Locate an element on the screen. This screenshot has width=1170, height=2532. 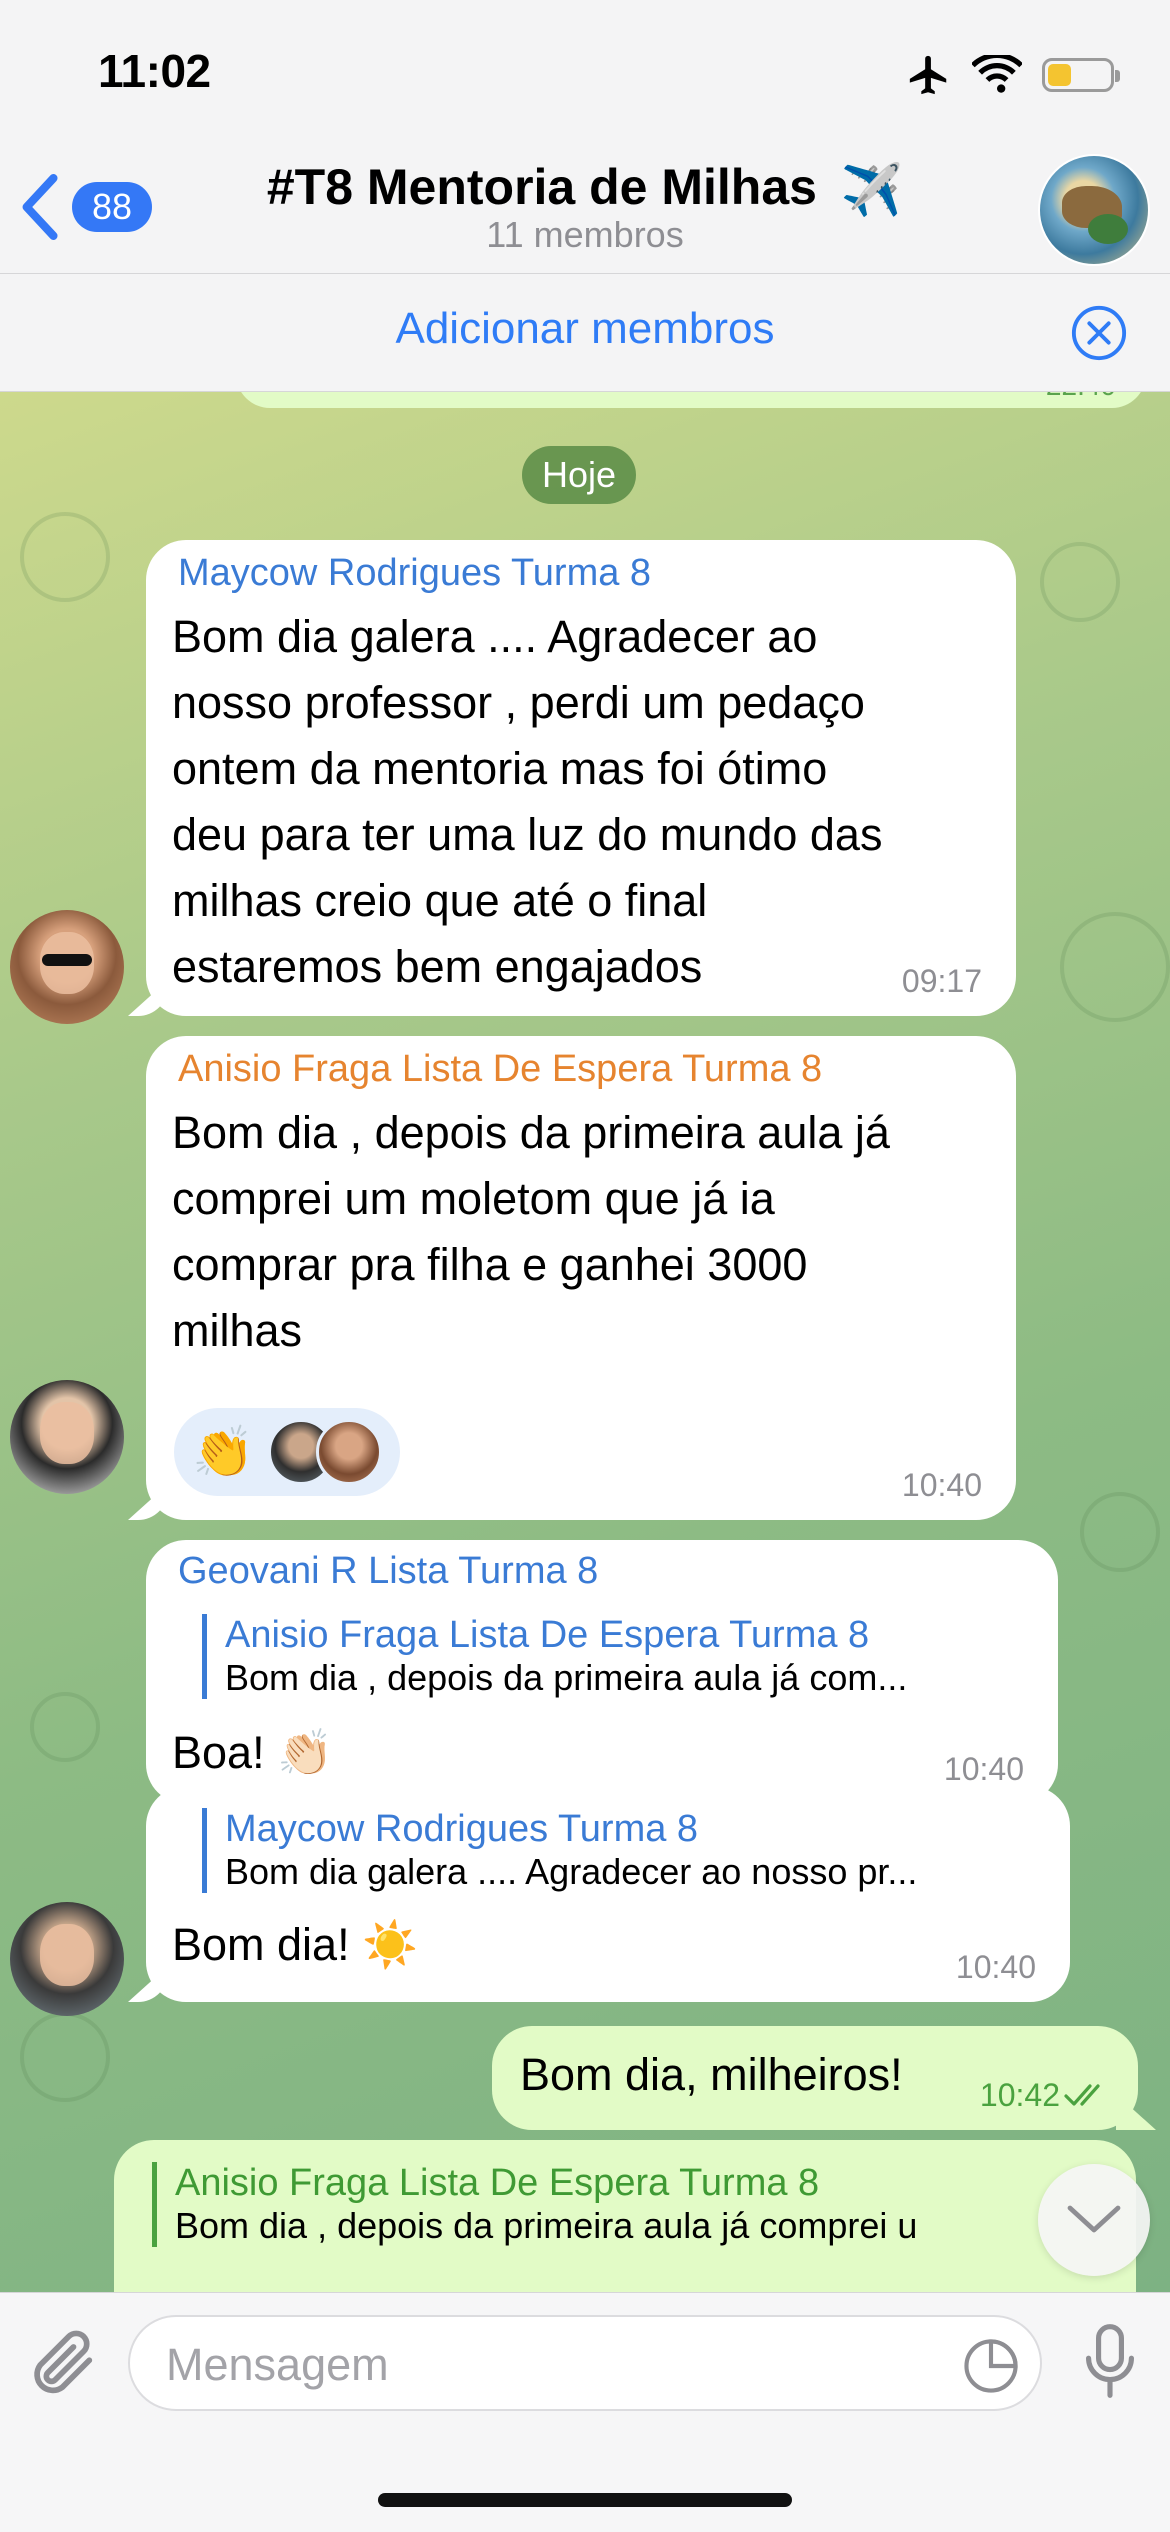
message-text: Bom dia, milheiros! is located at coordinates (711, 2075).